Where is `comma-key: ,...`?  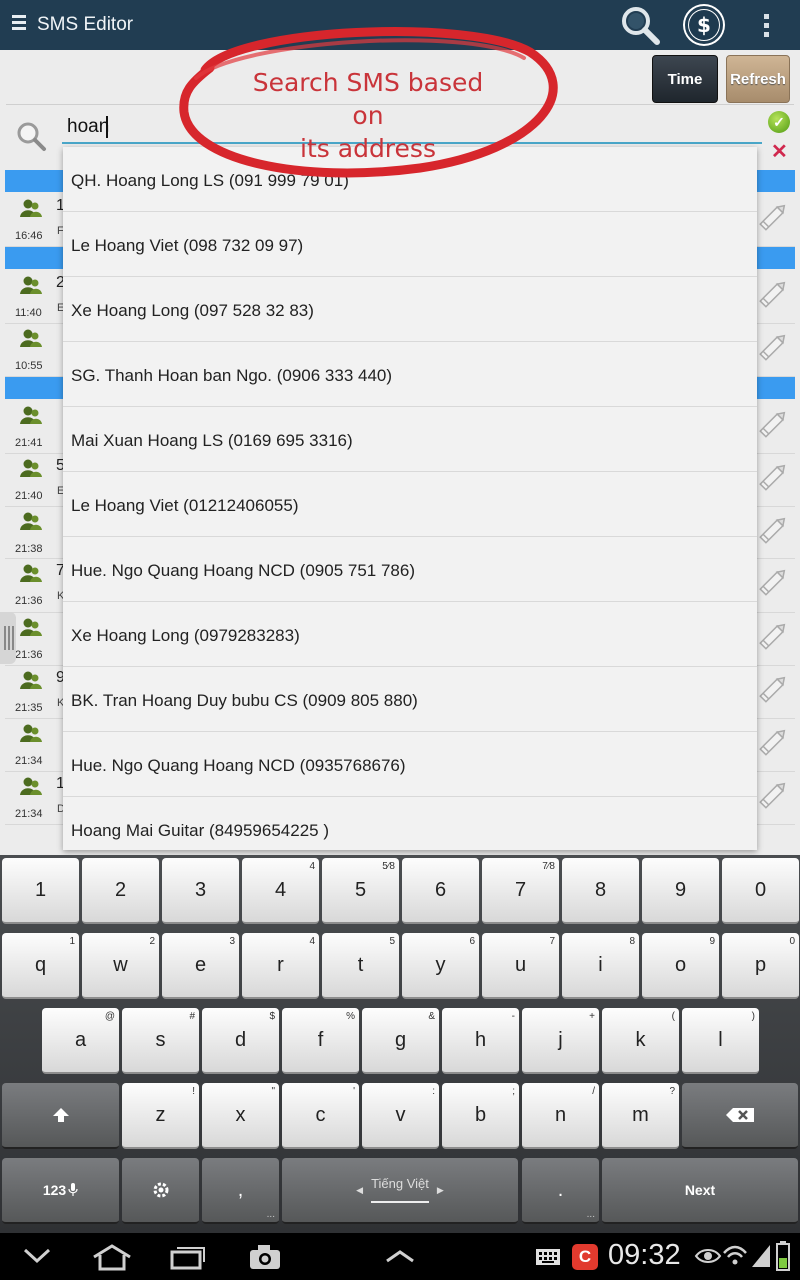
comma-key: ,... is located at coordinates (240, 1191).